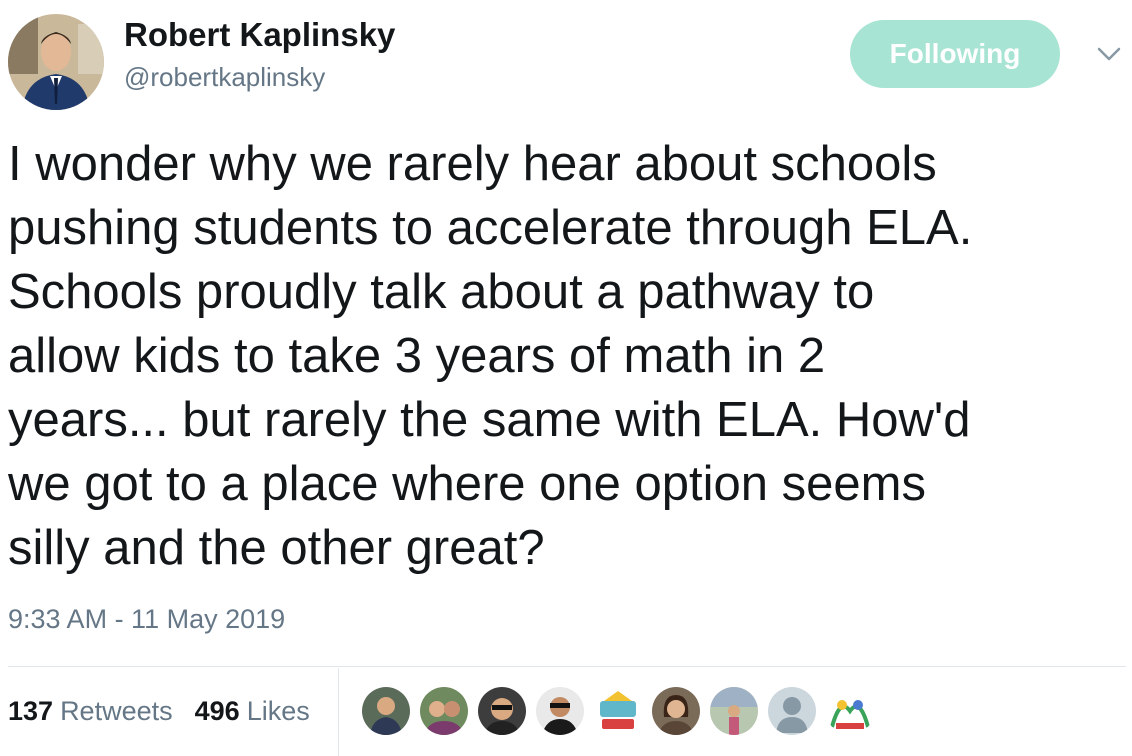  I want to click on following-button: Following, so click(955, 54).